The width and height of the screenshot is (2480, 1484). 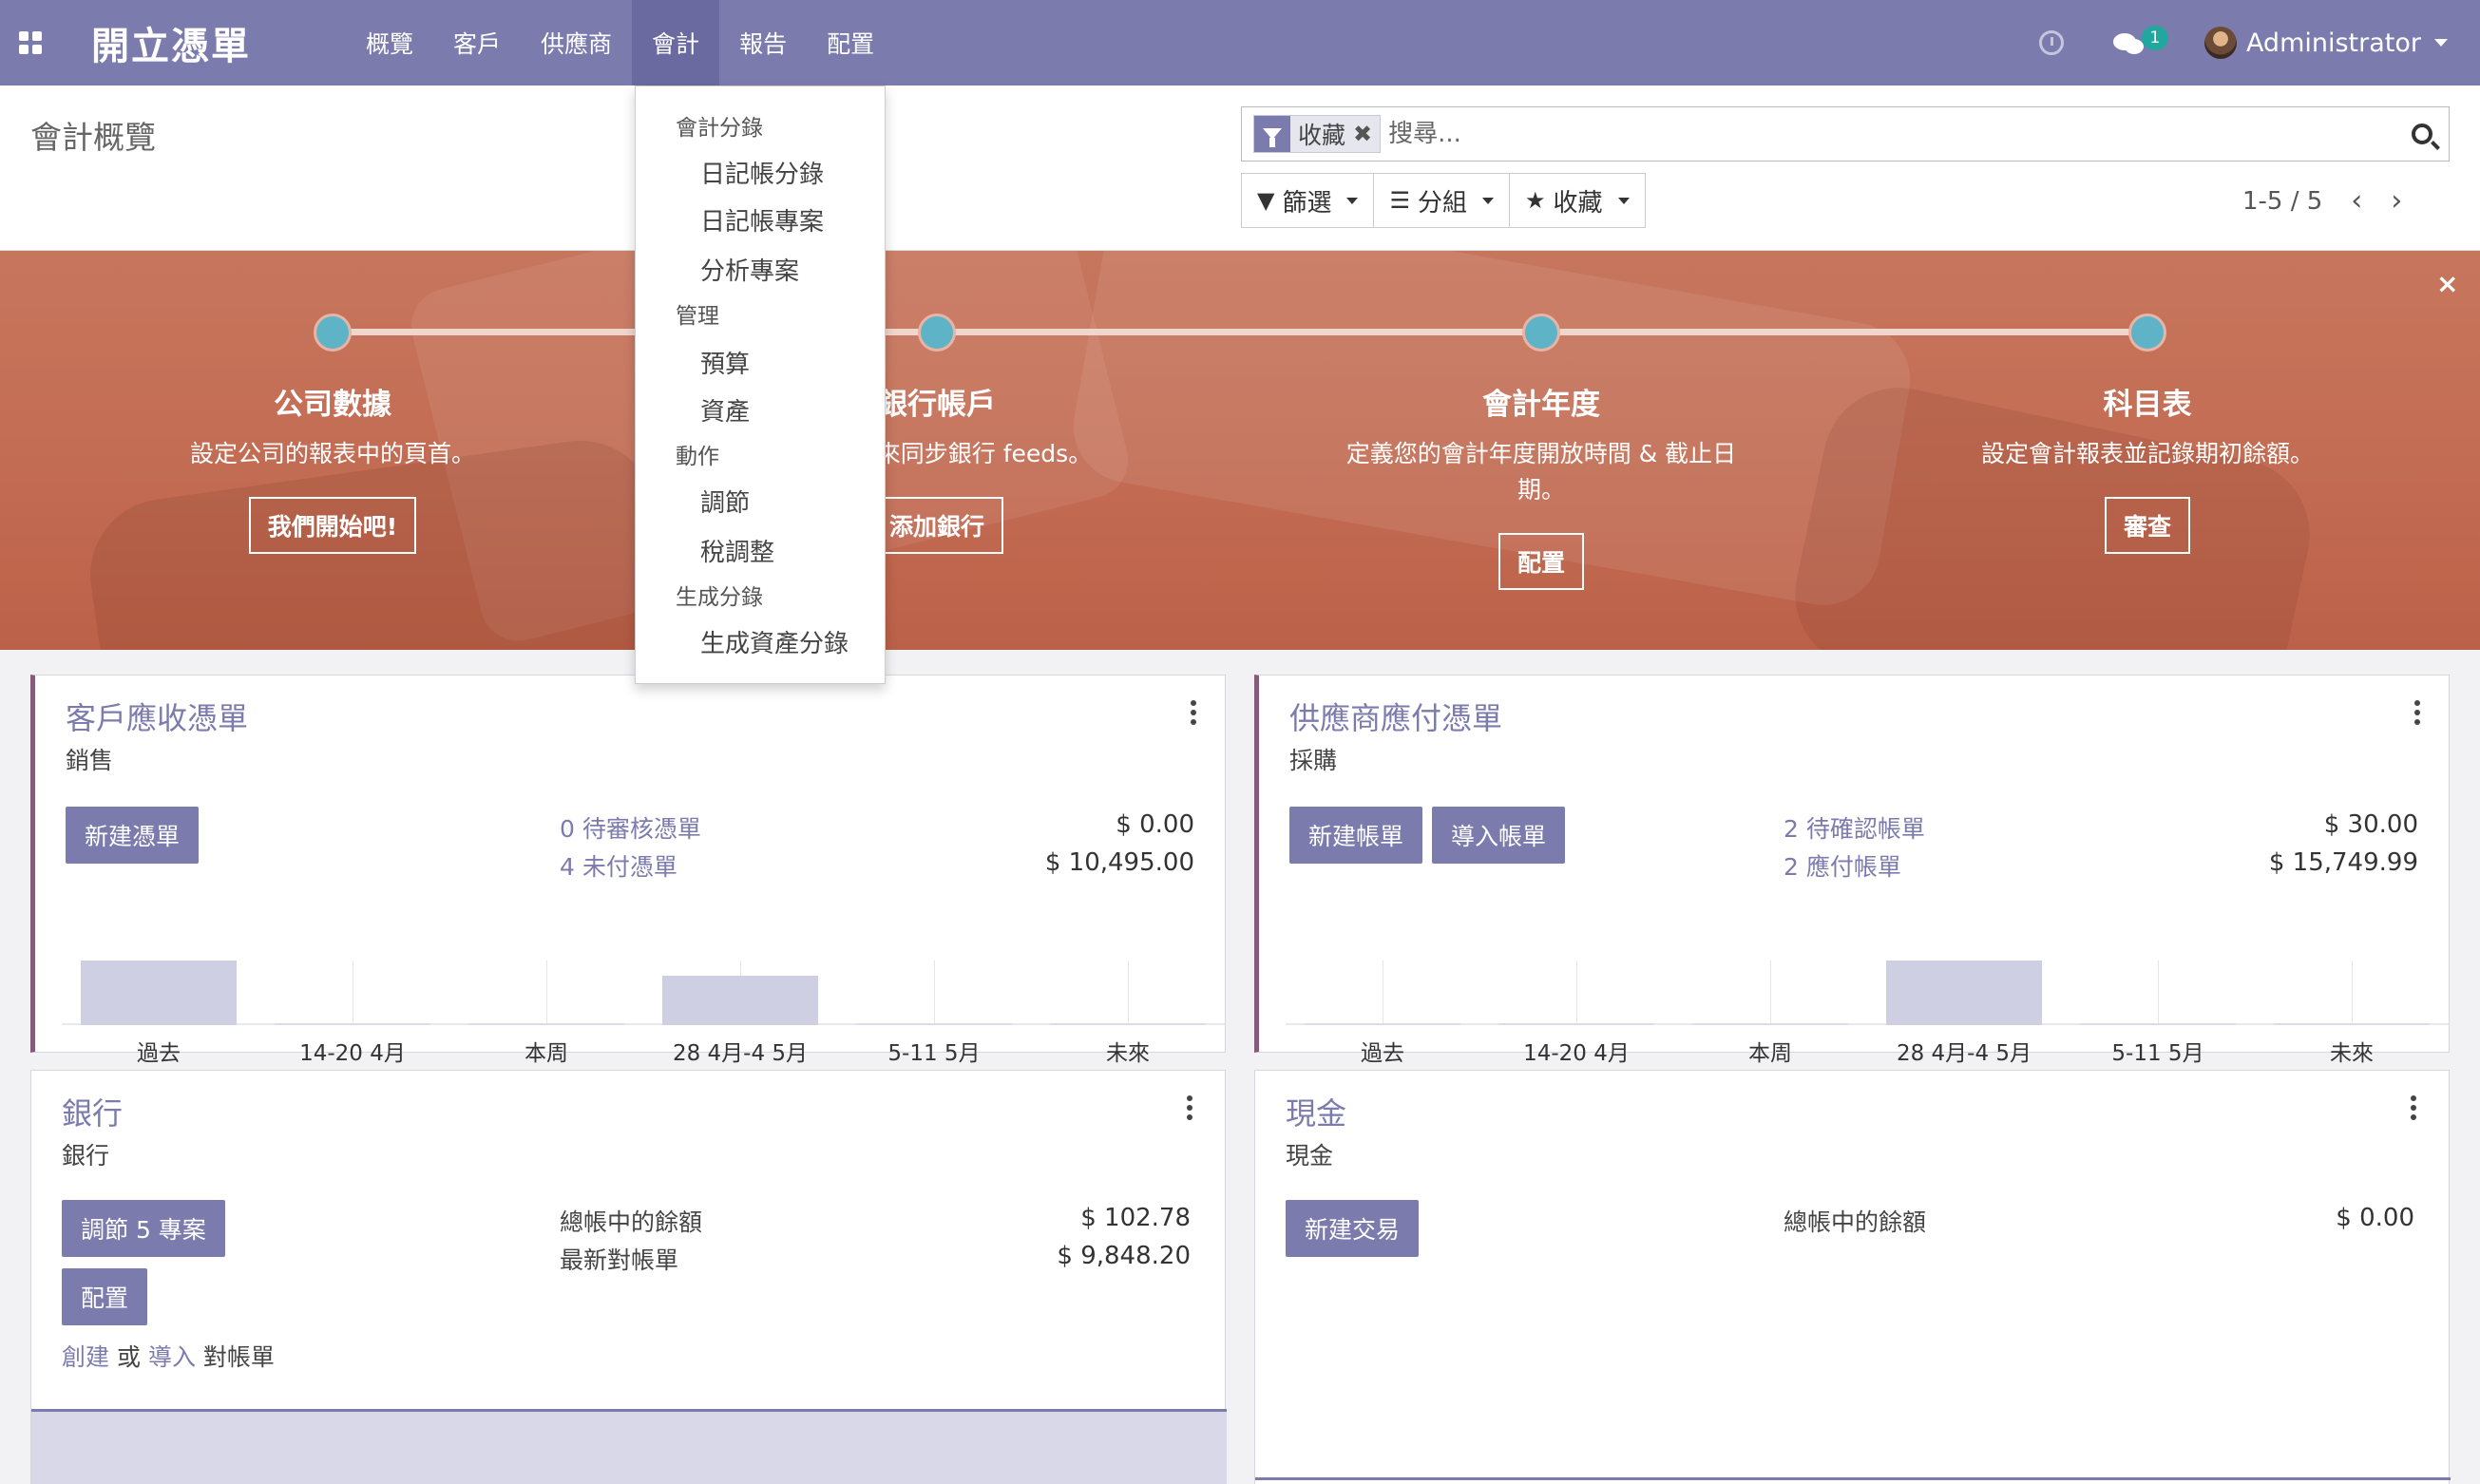 What do you see at coordinates (1356, 835) in the screenshot?
I see `new-bill-button: 新建帳單` at bounding box center [1356, 835].